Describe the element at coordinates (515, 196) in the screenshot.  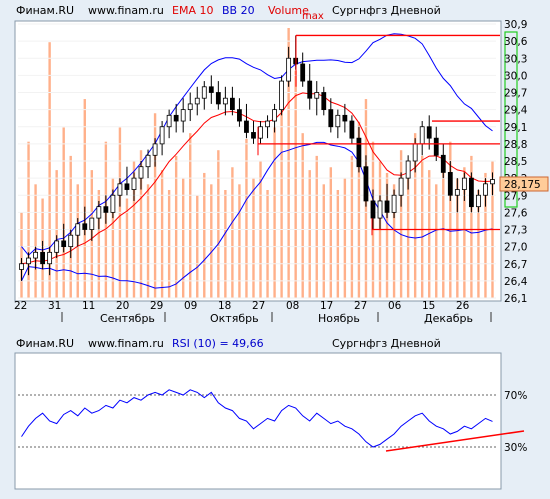
I see `y-tick-label: 27,9` at that location.